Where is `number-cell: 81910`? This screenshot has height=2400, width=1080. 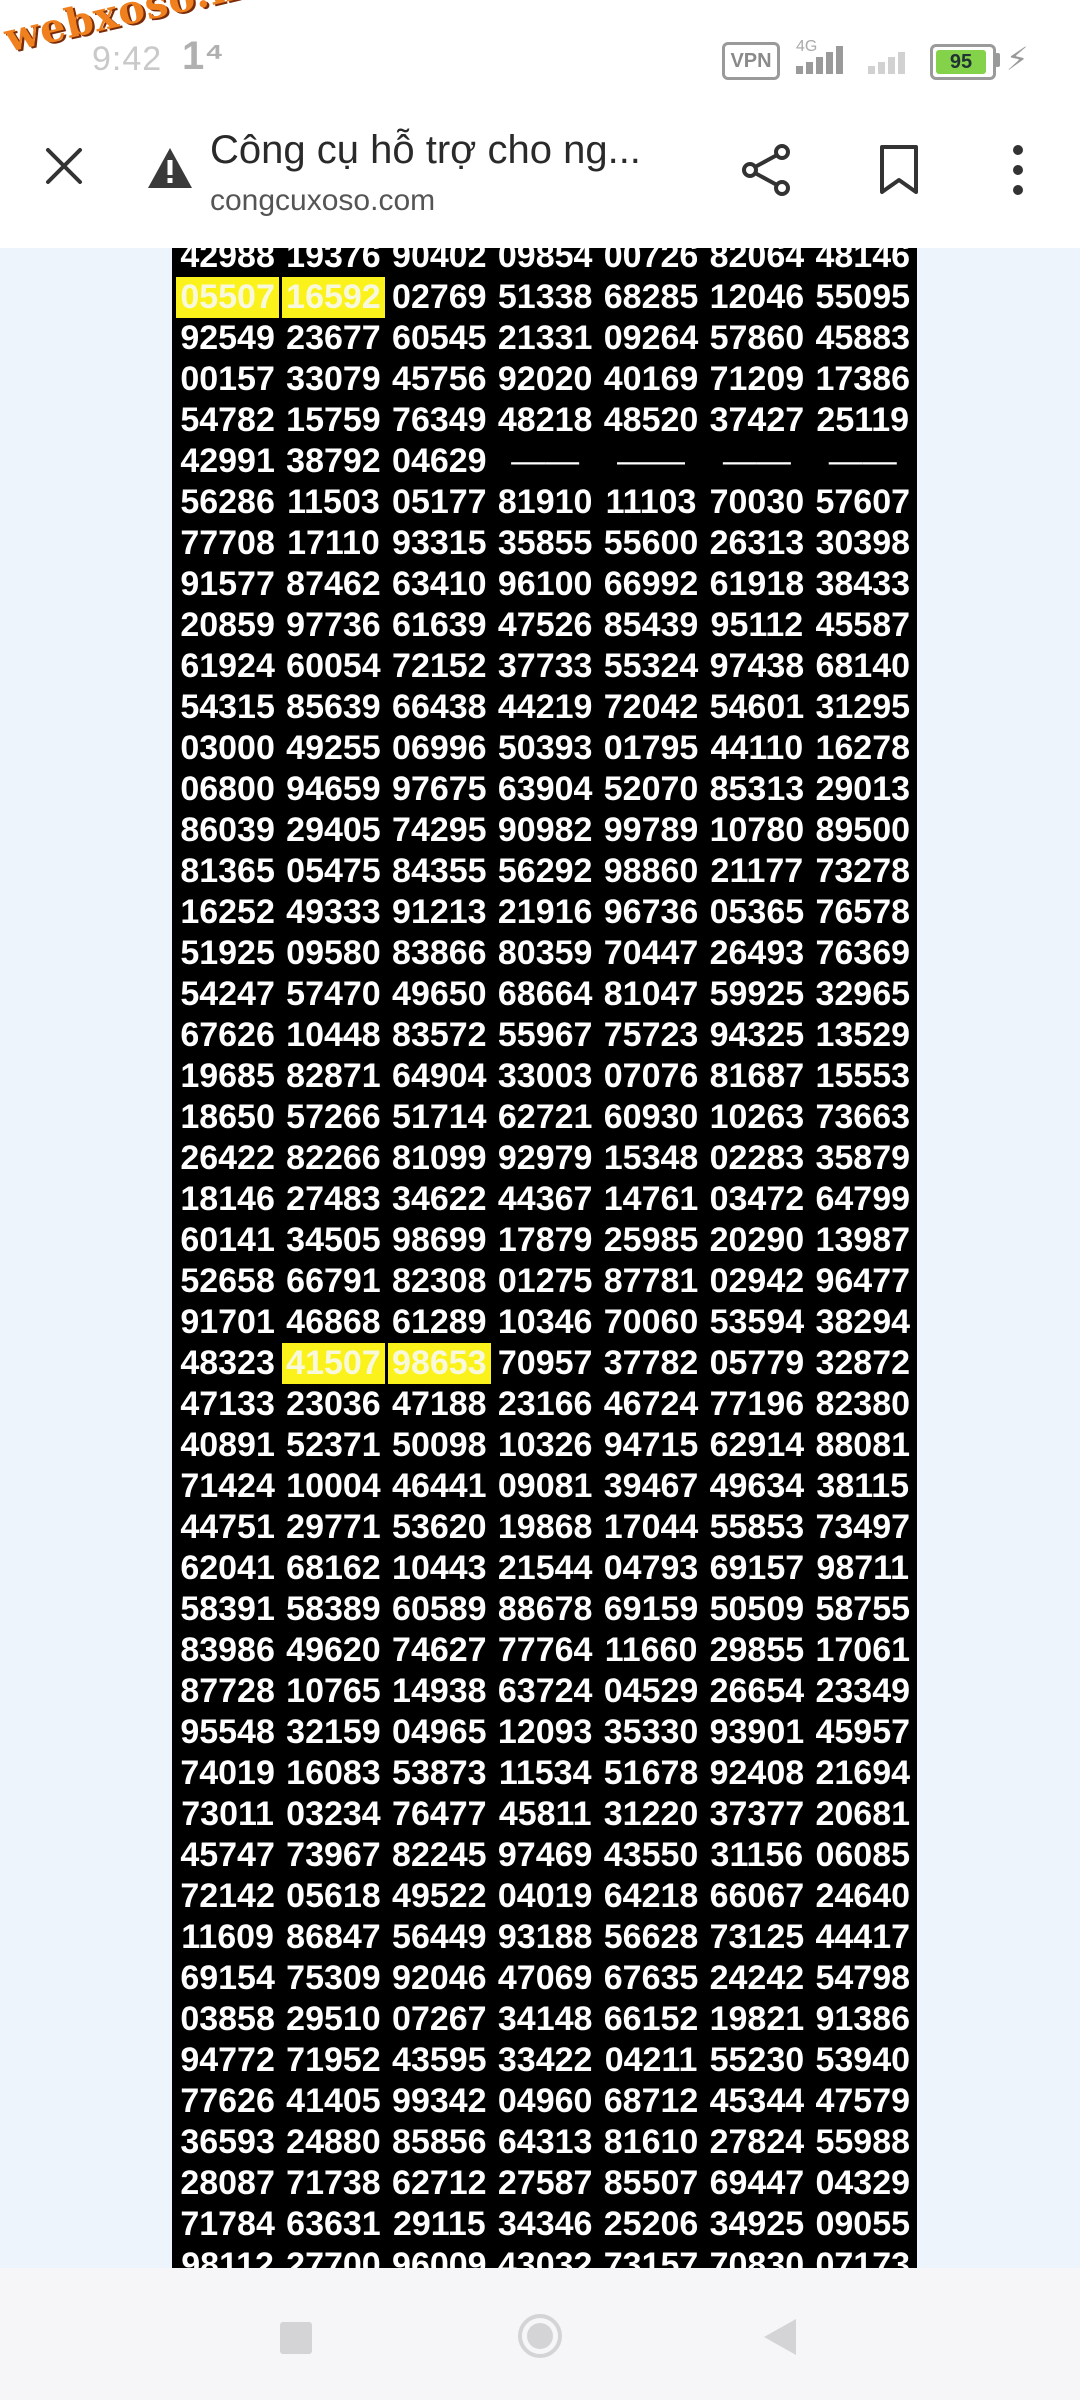 number-cell: 81910 is located at coordinates (545, 502).